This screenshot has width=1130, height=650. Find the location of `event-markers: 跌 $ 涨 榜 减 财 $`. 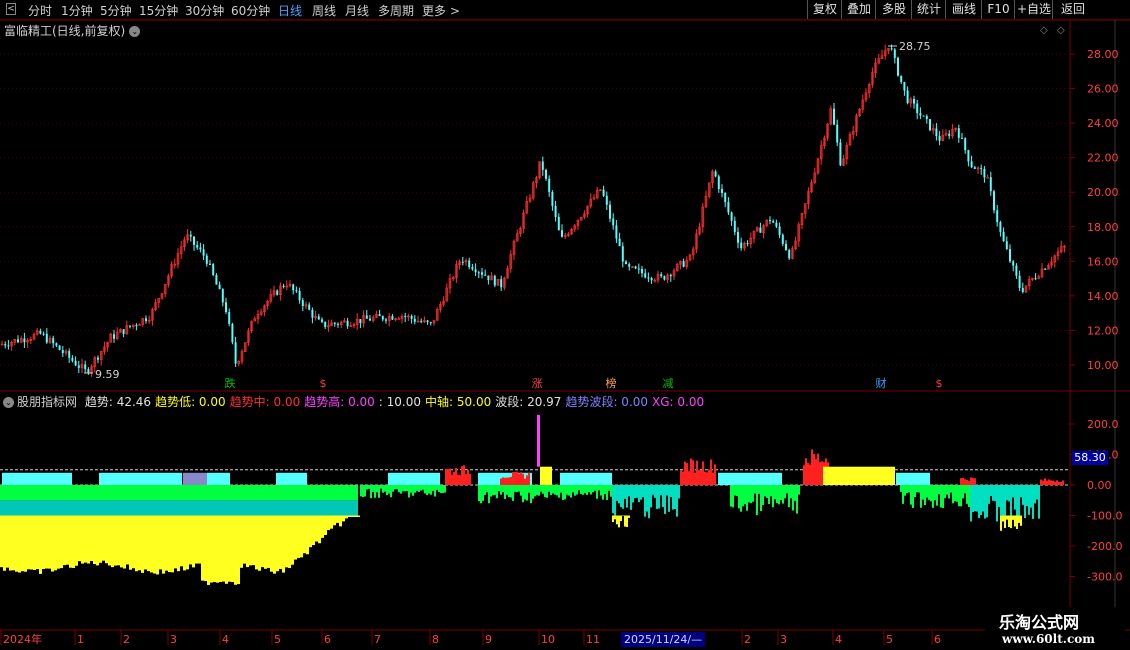

event-markers: 跌 $ 涨 榜 减 财 $ is located at coordinates (584, 383).